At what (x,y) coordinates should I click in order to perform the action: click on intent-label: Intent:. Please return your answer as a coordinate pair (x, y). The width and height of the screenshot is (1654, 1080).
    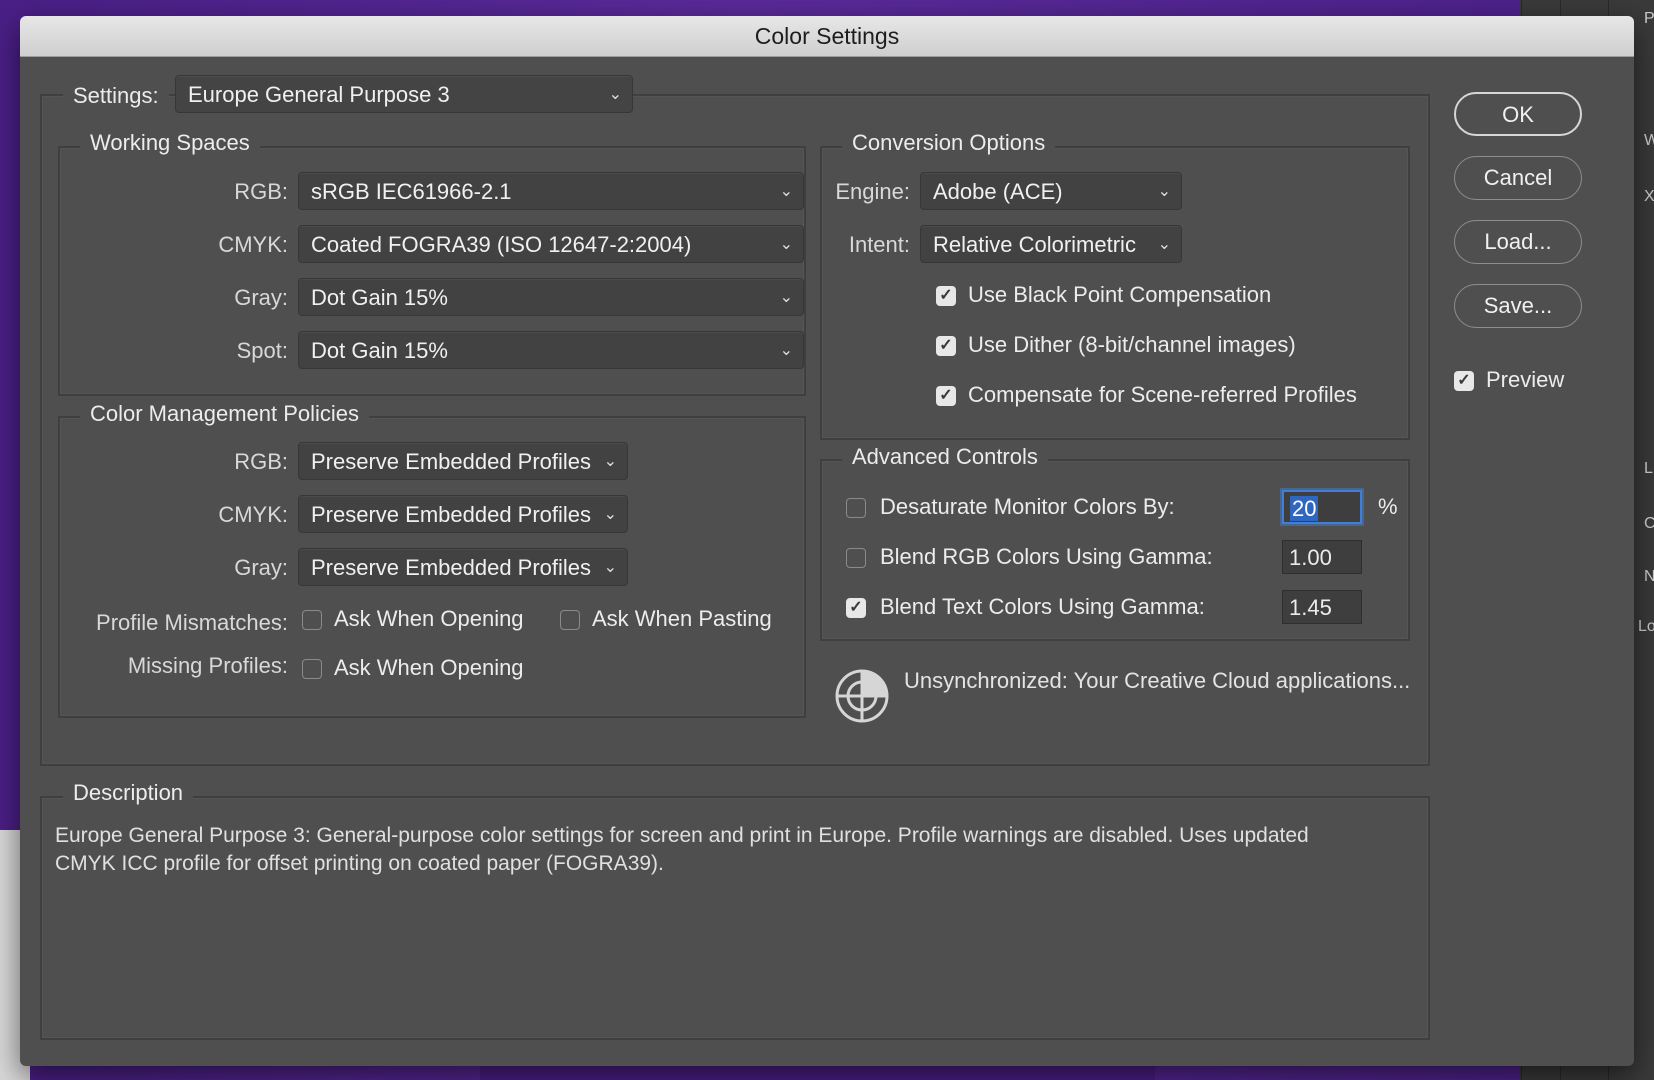
    Looking at the image, I should click on (879, 244).